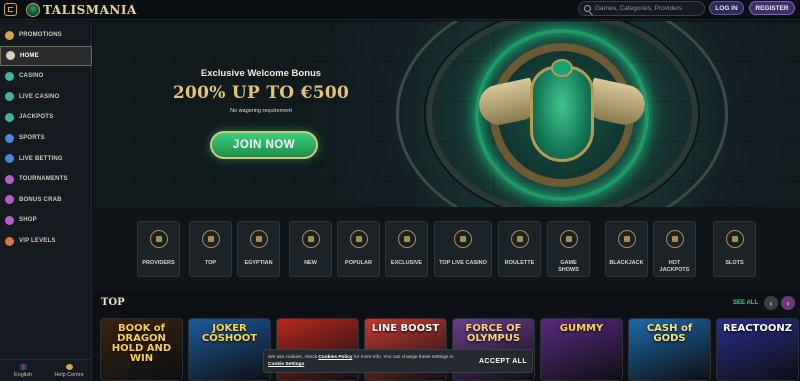 The height and width of the screenshot is (381, 800). What do you see at coordinates (46, 97) in the screenshot?
I see `sidebar-item-live-casino: LIVE CASINO` at bounding box center [46, 97].